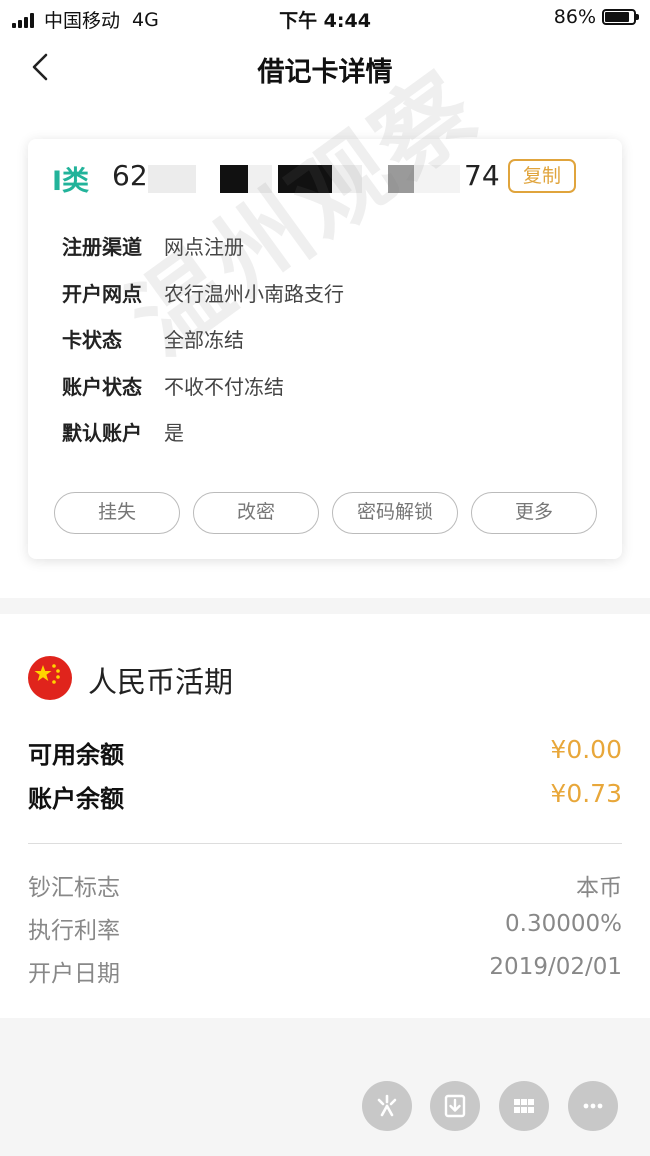  Describe the element at coordinates (71, 181) in the screenshot. I see `card-type-label: I类` at that location.